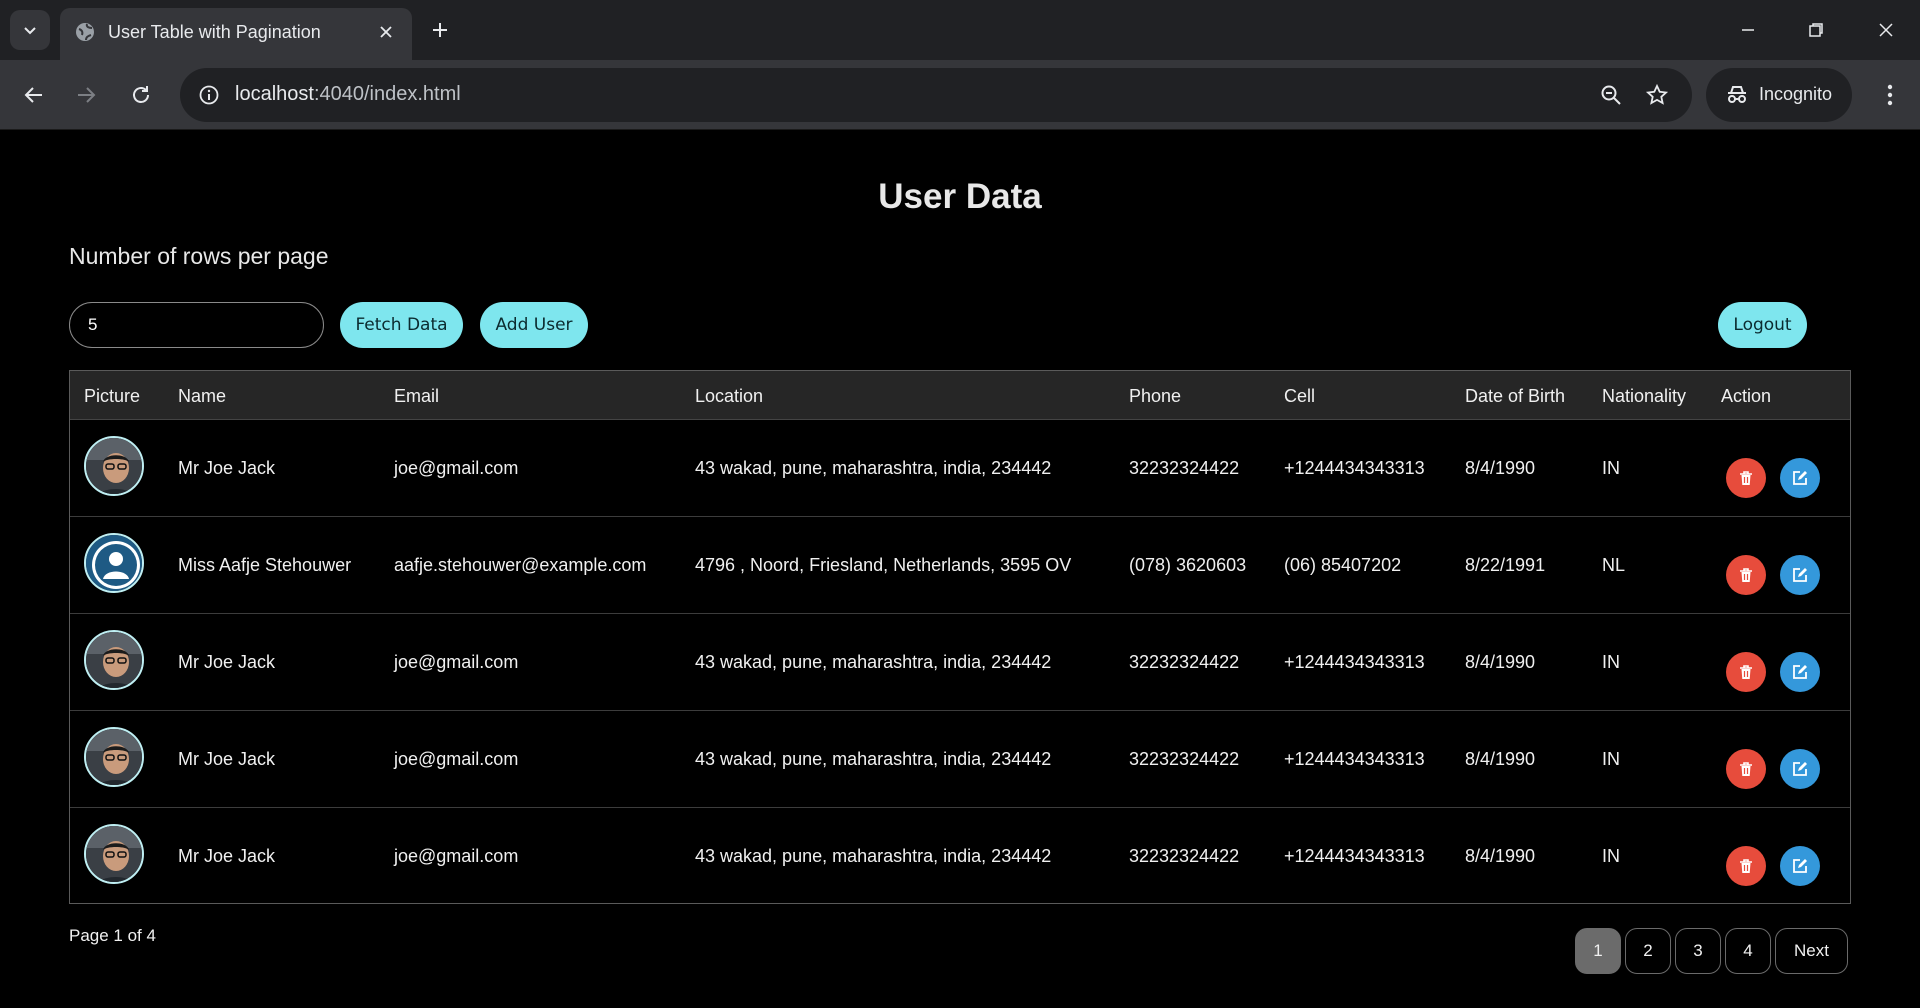  I want to click on col-action: Action, so click(1746, 396).